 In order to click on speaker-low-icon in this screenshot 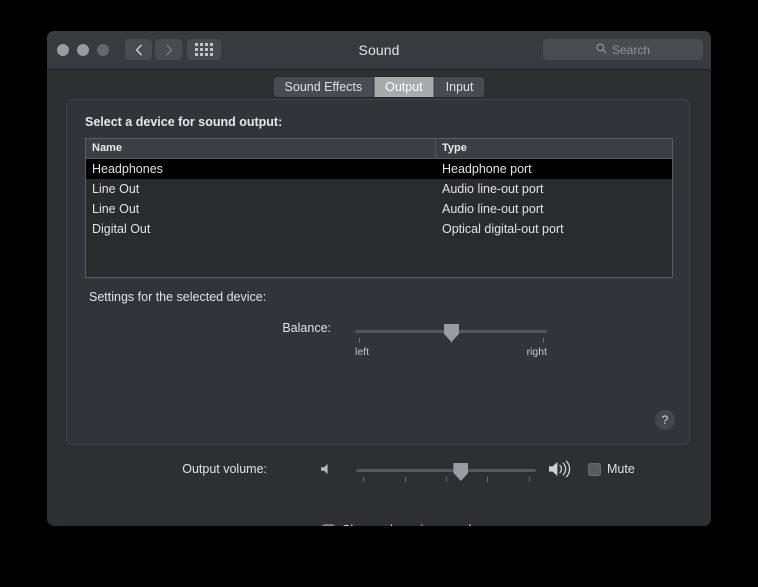, I will do `click(326, 471)`.